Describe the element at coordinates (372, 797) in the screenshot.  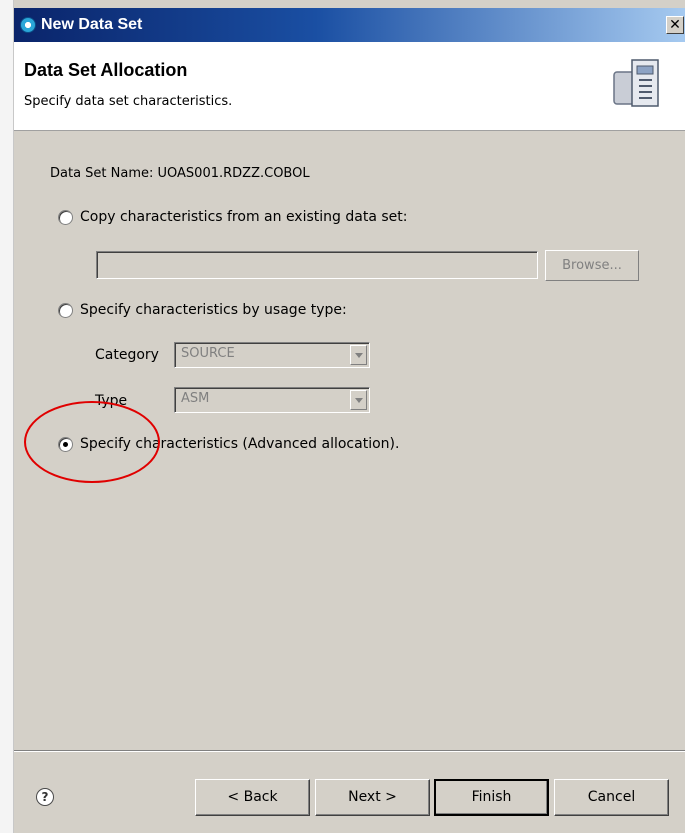
I see `next-button: Next >` at that location.